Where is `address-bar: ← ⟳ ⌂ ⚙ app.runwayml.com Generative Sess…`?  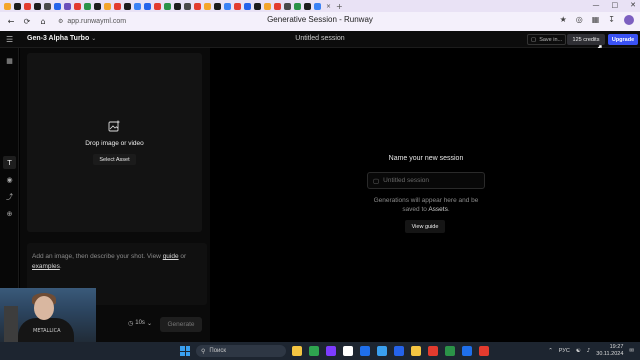
address-bar: ← ⟳ ⌂ ⚙ app.runwayml.com Generative Sess… is located at coordinates (320, 21).